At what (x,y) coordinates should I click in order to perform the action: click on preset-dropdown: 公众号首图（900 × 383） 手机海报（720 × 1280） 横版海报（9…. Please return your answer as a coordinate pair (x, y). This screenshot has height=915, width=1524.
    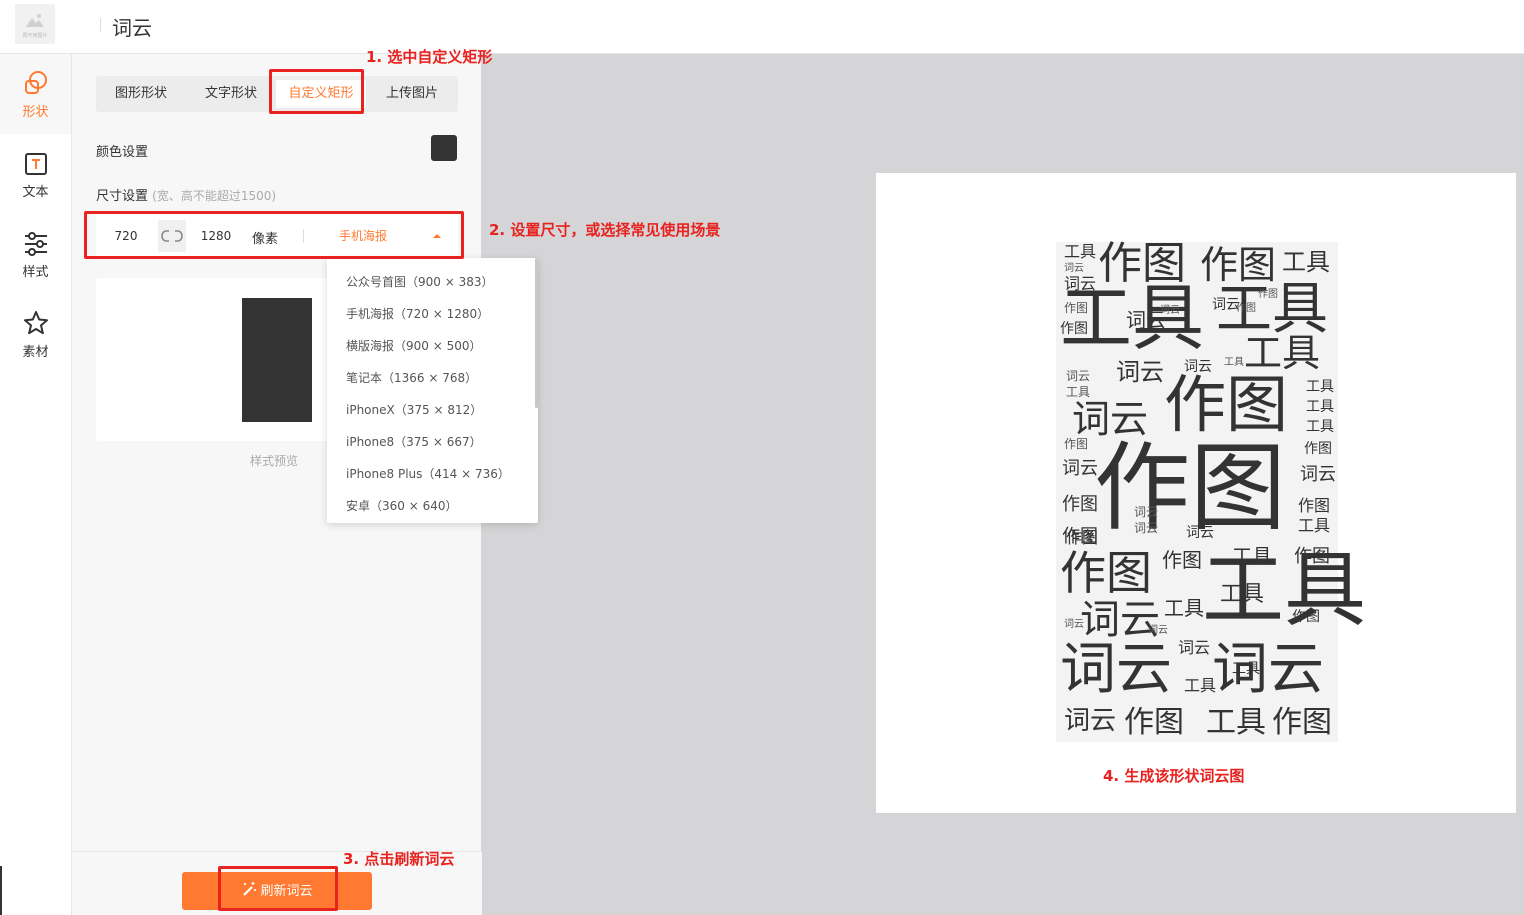
    Looking at the image, I should click on (432, 390).